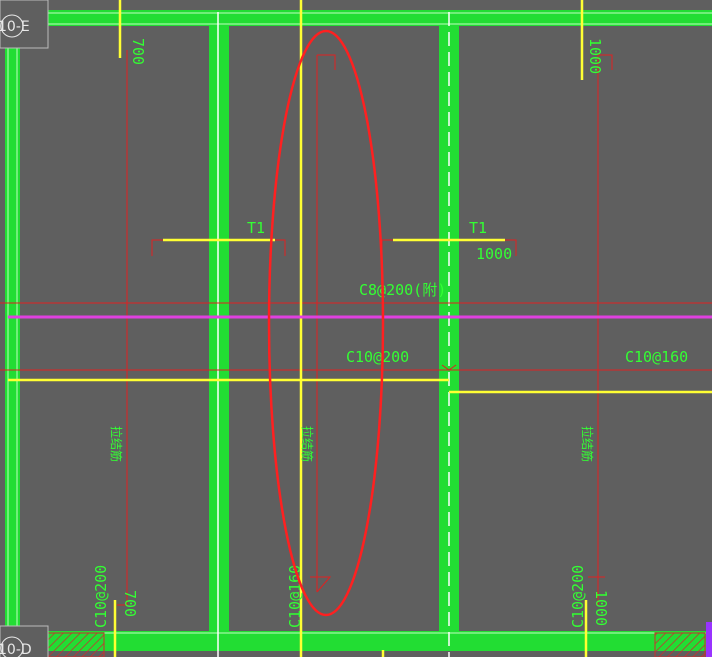 The width and height of the screenshot is (712, 657). What do you see at coordinates (15, 27) in the screenshot?
I see `axis-label-top: 10-E` at bounding box center [15, 27].